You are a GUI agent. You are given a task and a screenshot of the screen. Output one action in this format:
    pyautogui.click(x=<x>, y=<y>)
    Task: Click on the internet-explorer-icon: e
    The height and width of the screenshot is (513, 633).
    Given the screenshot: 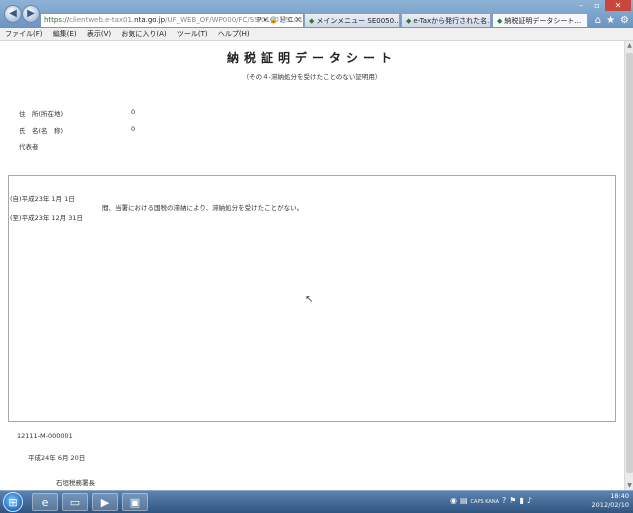 What is the action you would take?
    pyautogui.click(x=45, y=502)
    